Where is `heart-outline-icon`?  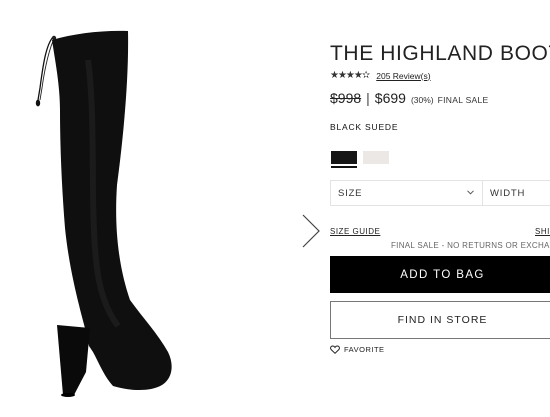 heart-outline-icon is located at coordinates (335, 349).